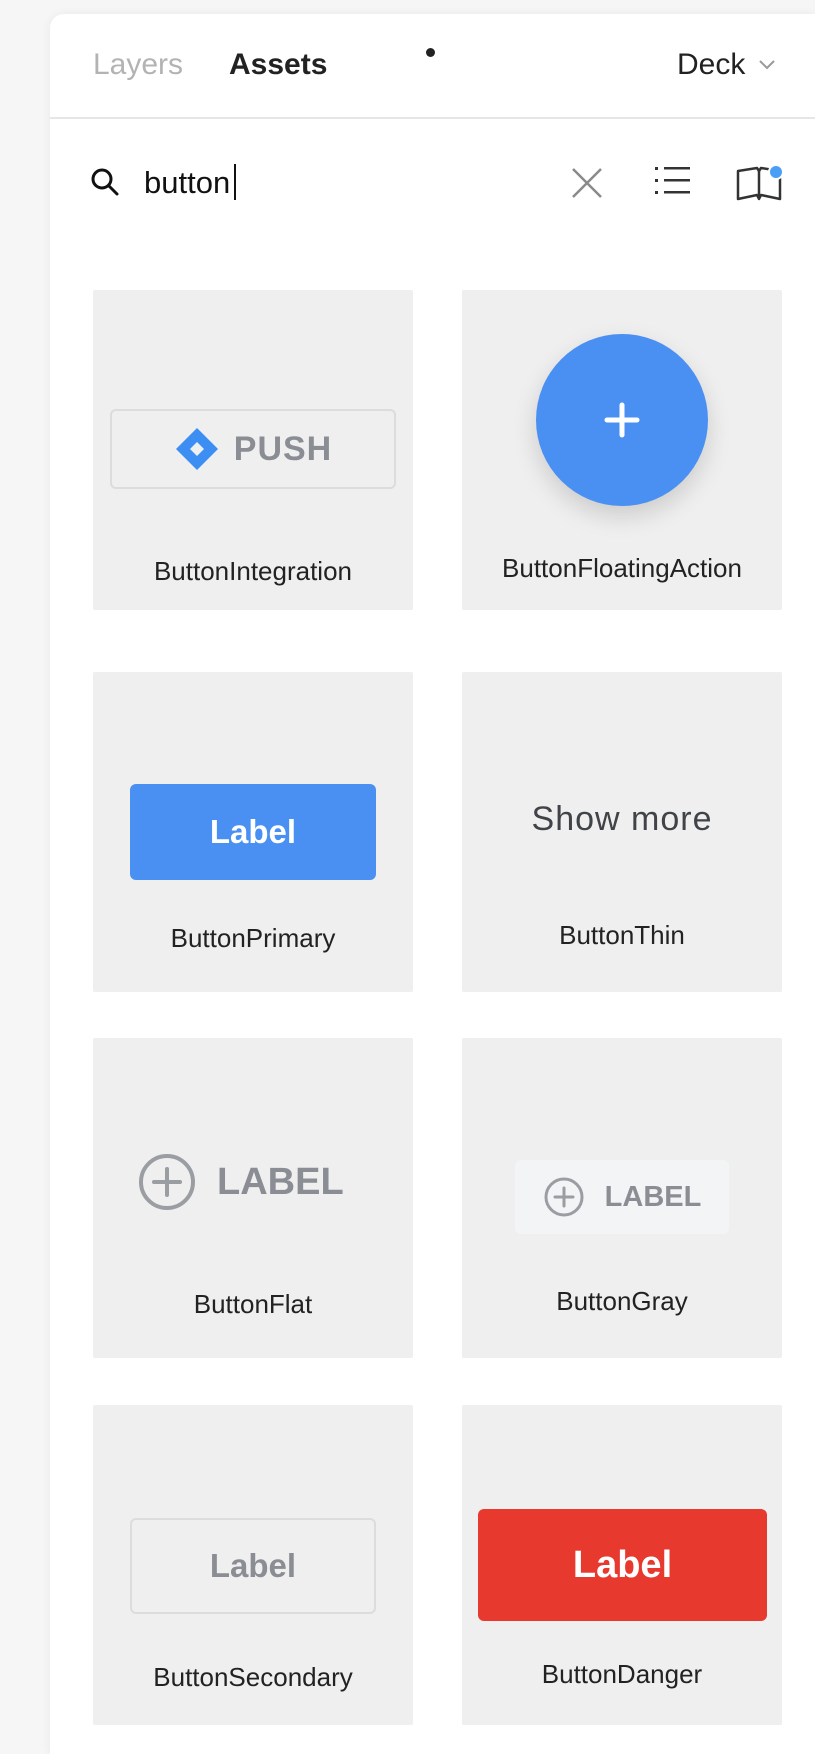  I want to click on list-view-icon, so click(673, 181).